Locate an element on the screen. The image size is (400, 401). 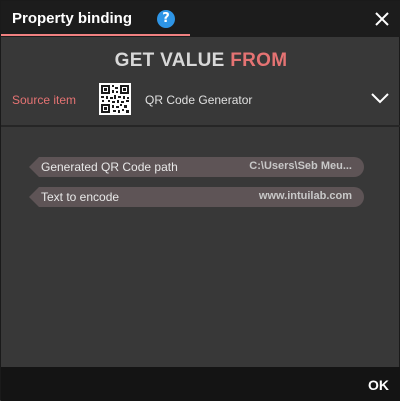
qr-code-icon is located at coordinates (115, 99).